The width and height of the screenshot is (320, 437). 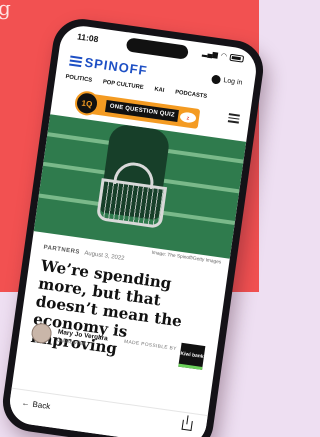 What do you see at coordinates (233, 118) in the screenshot?
I see `hamburger-menu-icon` at bounding box center [233, 118].